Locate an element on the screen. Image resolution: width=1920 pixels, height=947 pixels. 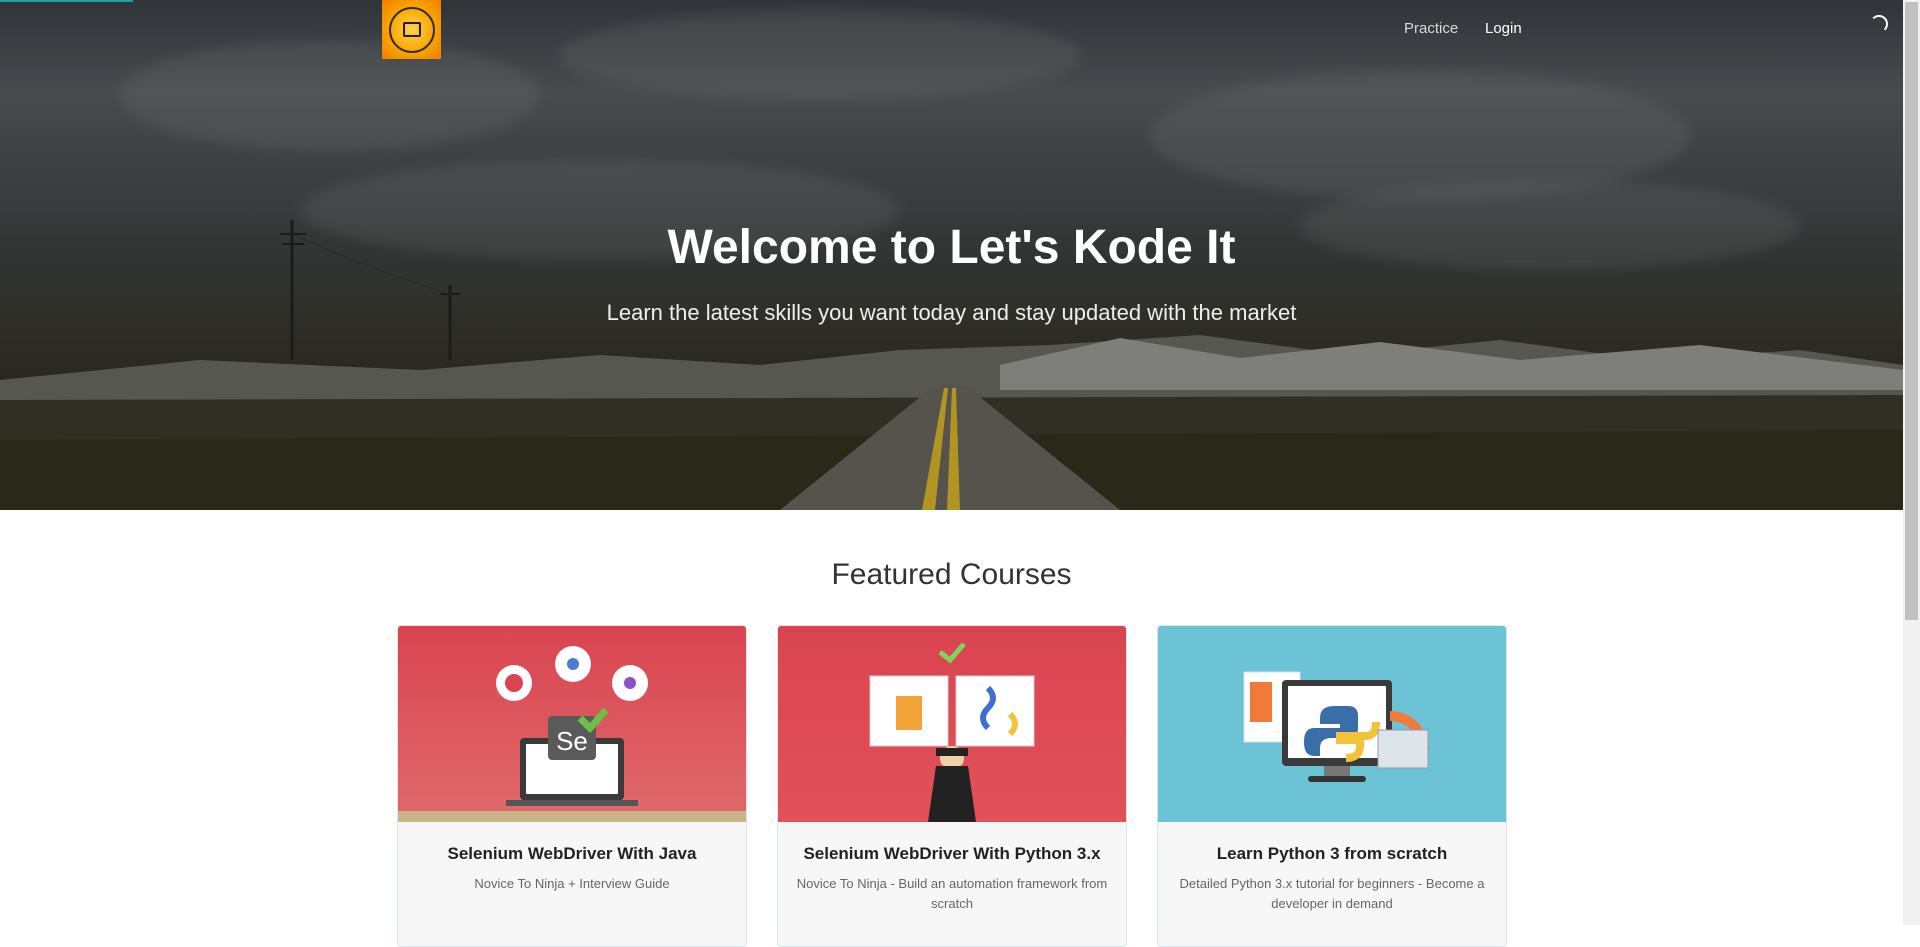
site-logo is located at coordinates (411, 29).